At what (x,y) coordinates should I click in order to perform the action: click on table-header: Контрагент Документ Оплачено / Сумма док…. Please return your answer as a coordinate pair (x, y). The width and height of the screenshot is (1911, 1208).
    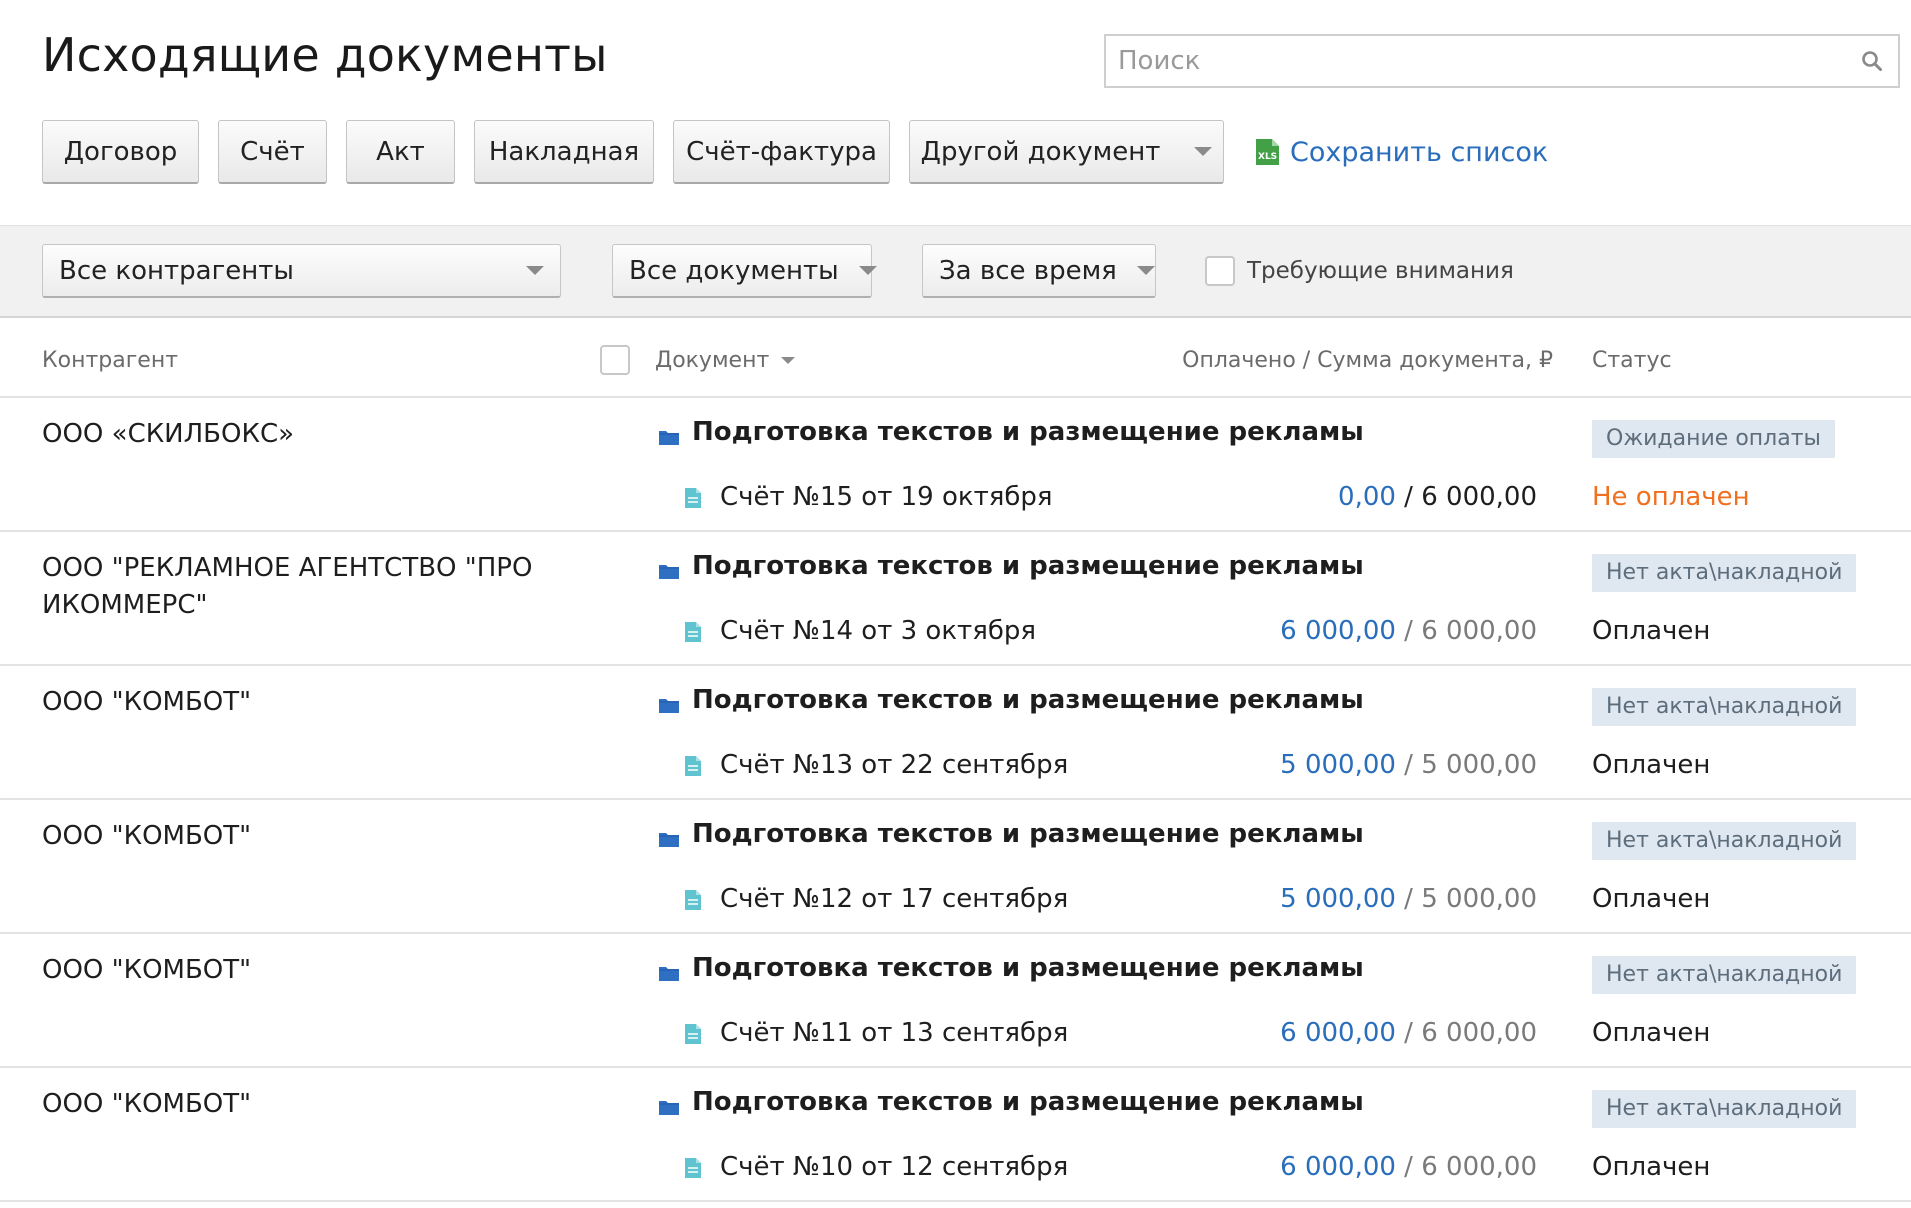
    Looking at the image, I should click on (955, 358).